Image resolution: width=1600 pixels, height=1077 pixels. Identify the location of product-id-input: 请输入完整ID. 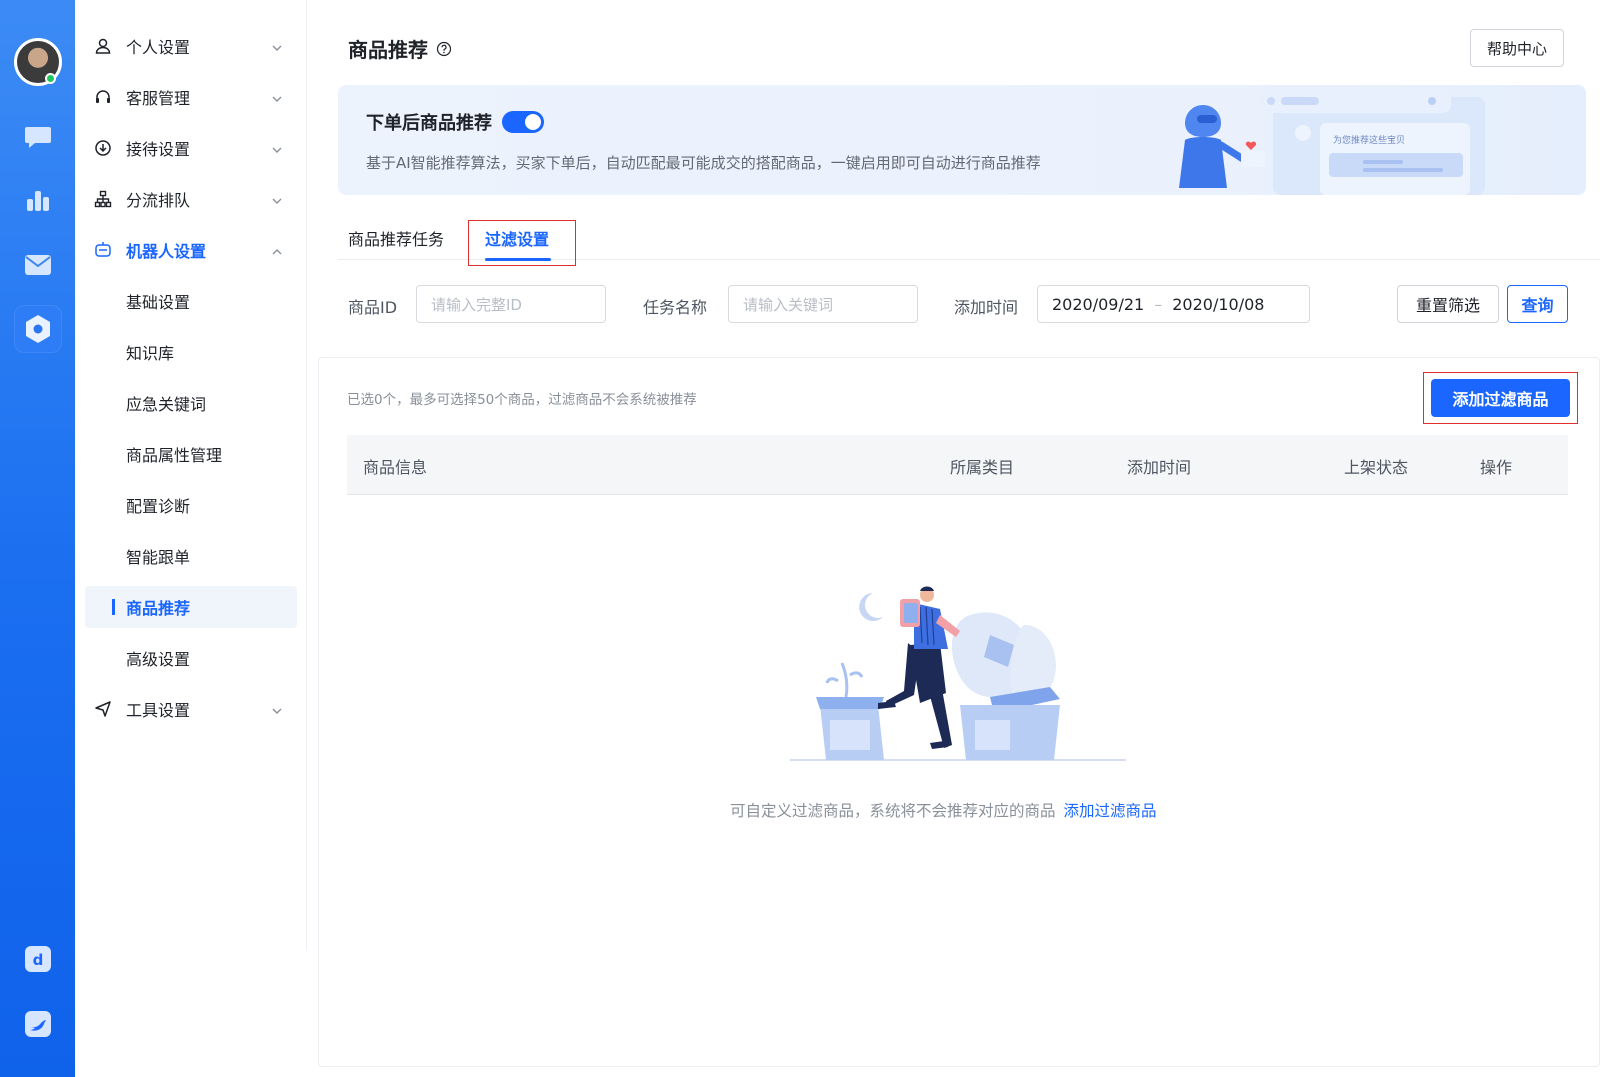
(511, 304).